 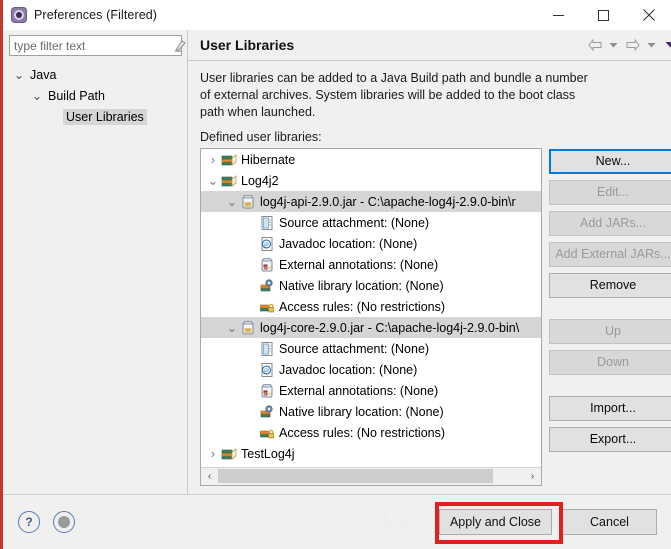 I want to click on tree-row: › Hibernate, so click(x=371, y=159).